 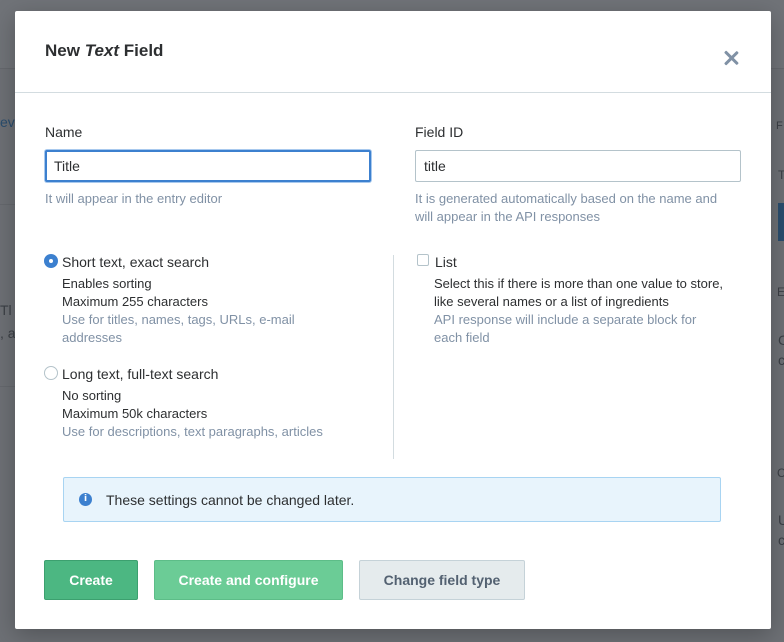 I want to click on modal-header: New Text Field, so click(x=393, y=52).